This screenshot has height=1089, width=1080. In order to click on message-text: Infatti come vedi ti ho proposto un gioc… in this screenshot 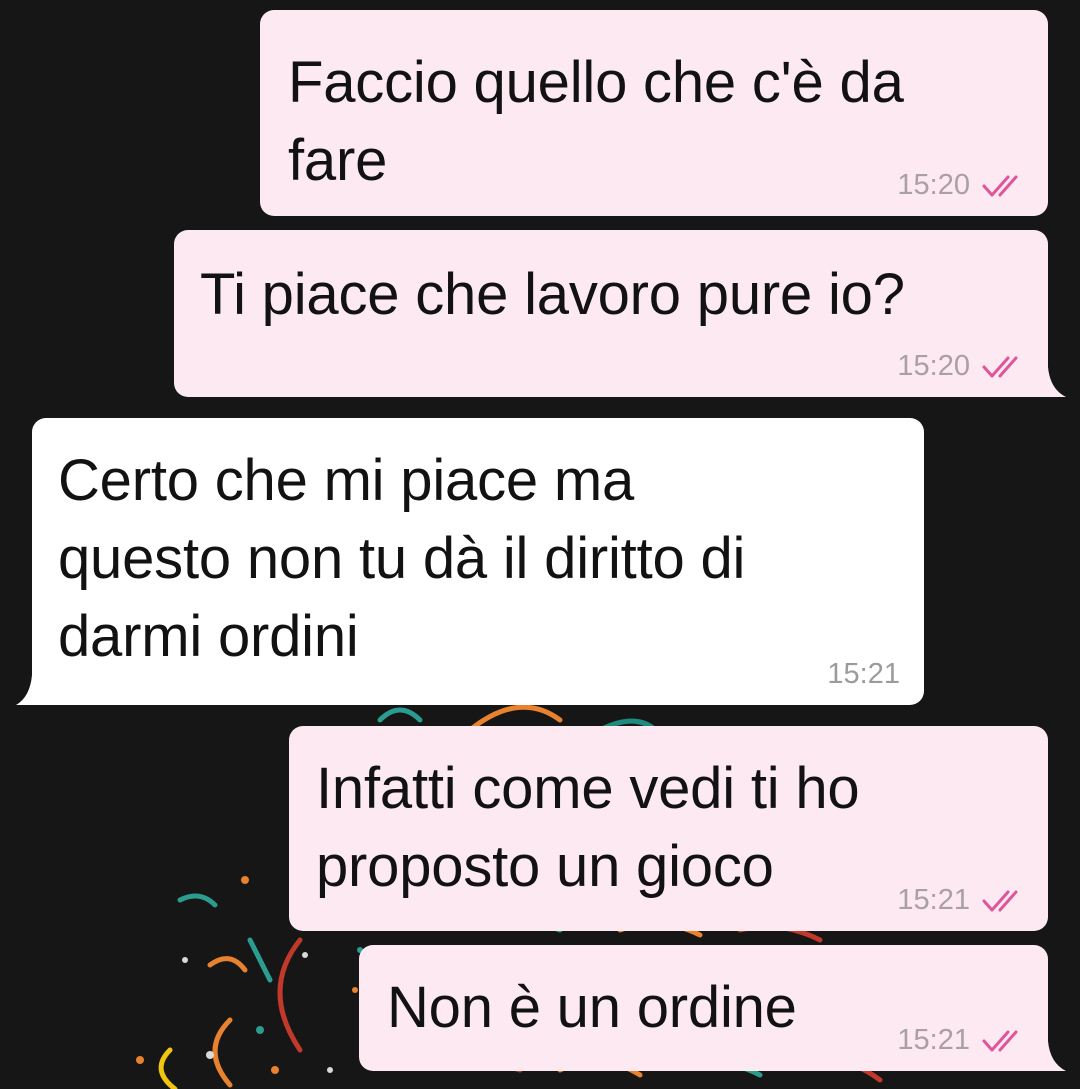, I will do `click(588, 827)`.